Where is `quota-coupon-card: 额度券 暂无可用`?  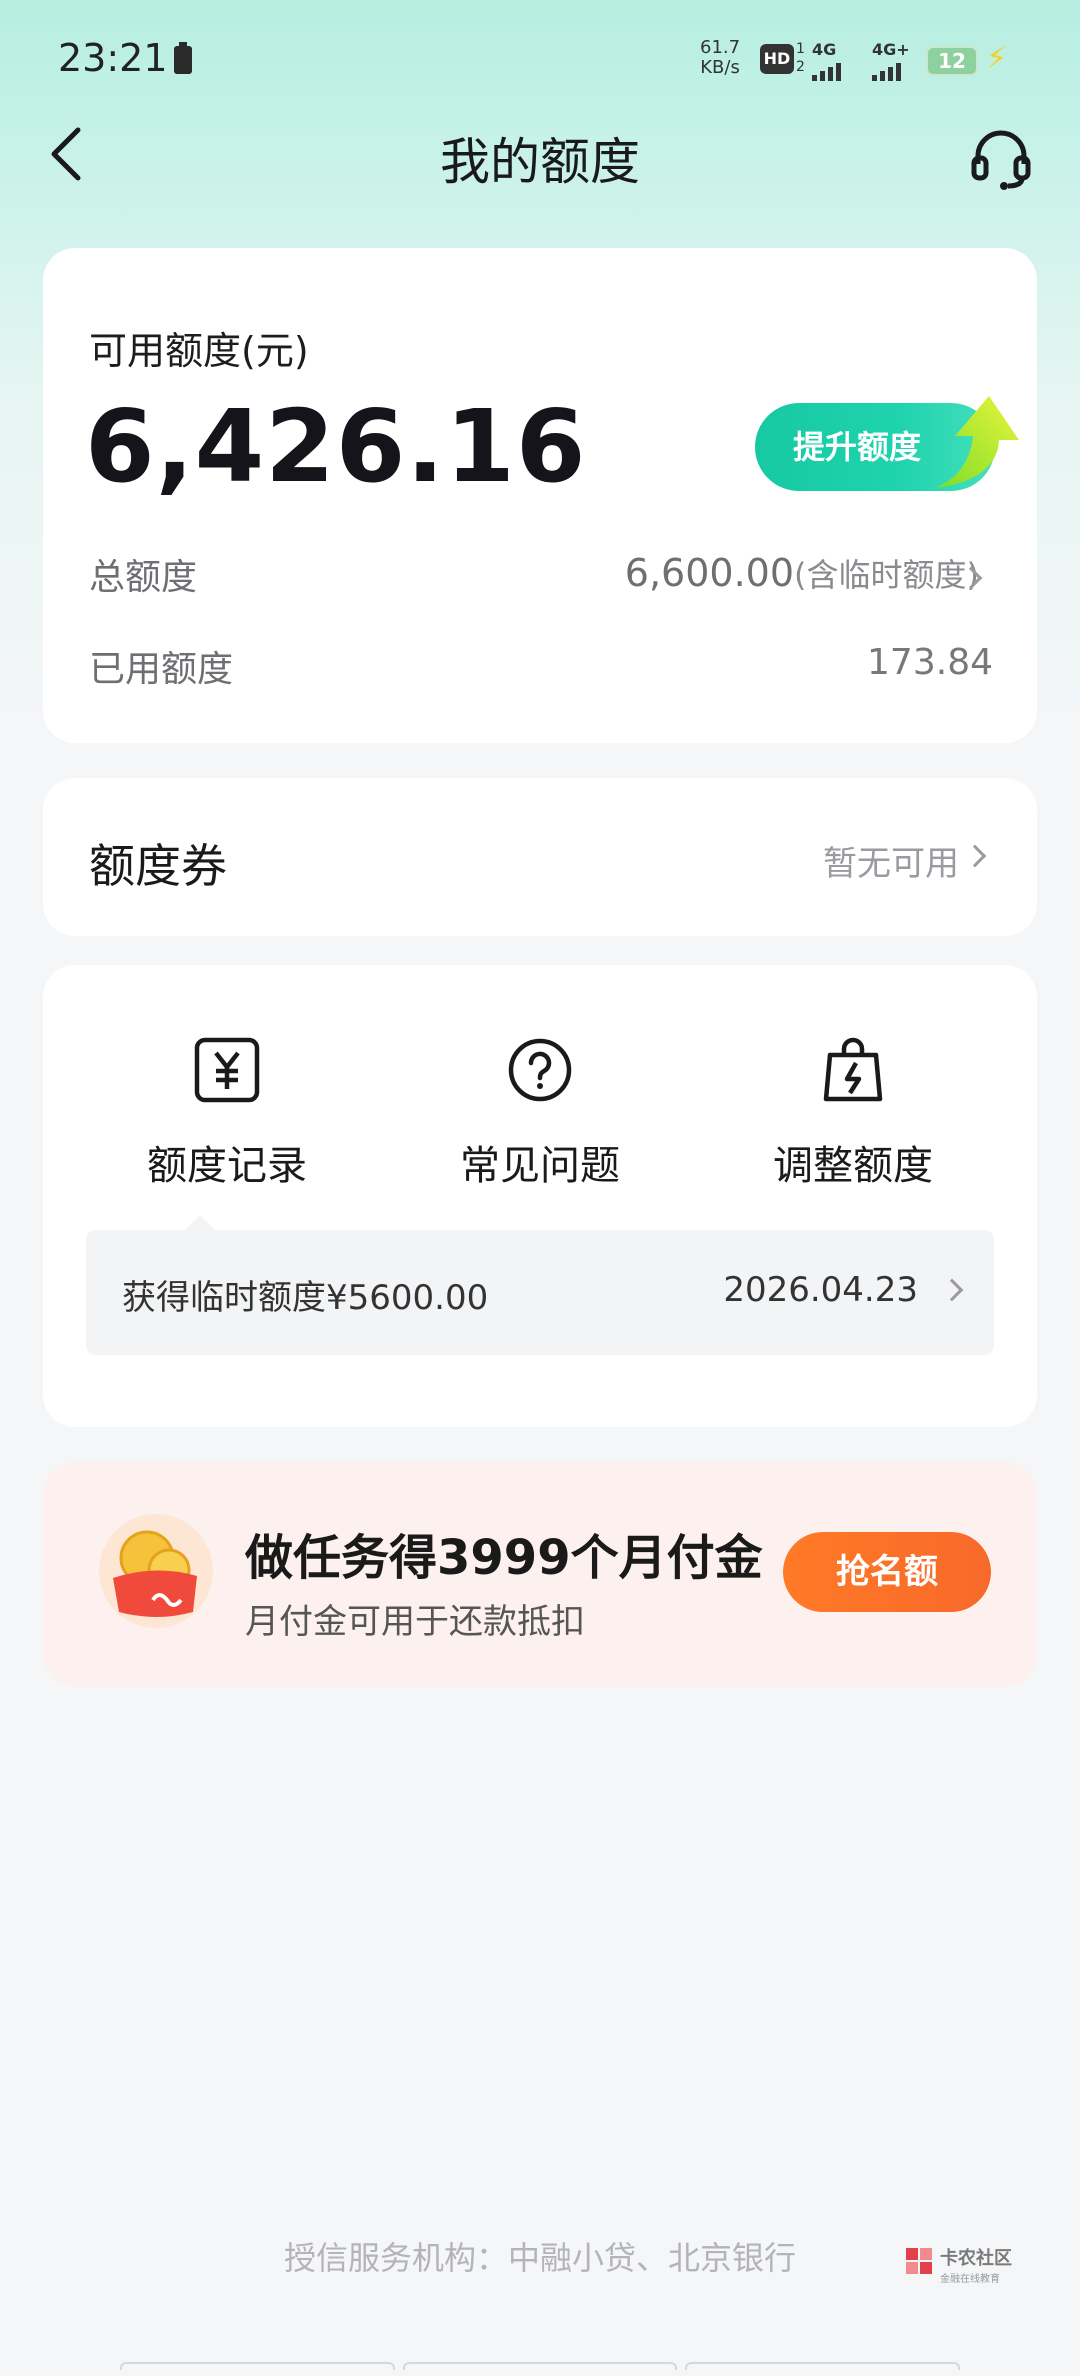 quota-coupon-card: 额度券 暂无可用 is located at coordinates (540, 857).